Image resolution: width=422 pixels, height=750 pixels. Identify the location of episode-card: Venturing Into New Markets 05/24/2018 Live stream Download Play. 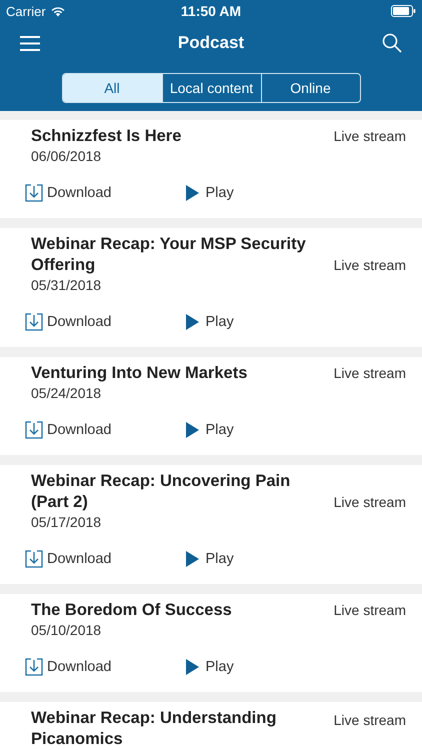
(211, 406).